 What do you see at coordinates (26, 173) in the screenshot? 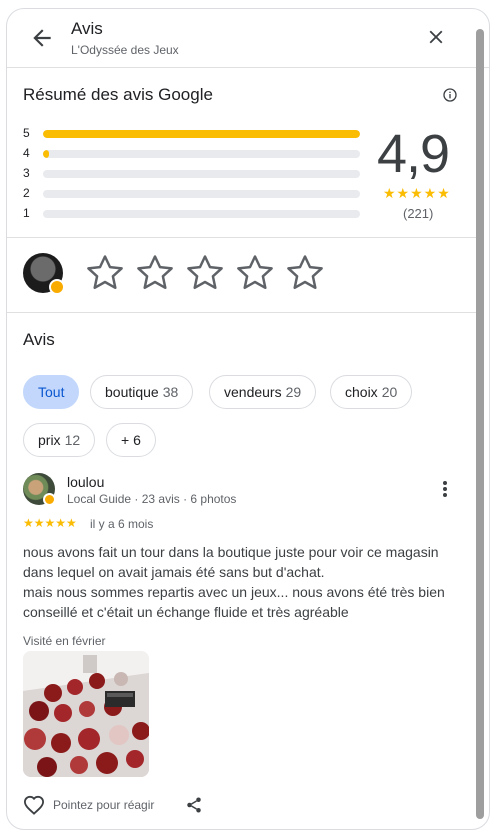
I see `rating-row-label: 3` at bounding box center [26, 173].